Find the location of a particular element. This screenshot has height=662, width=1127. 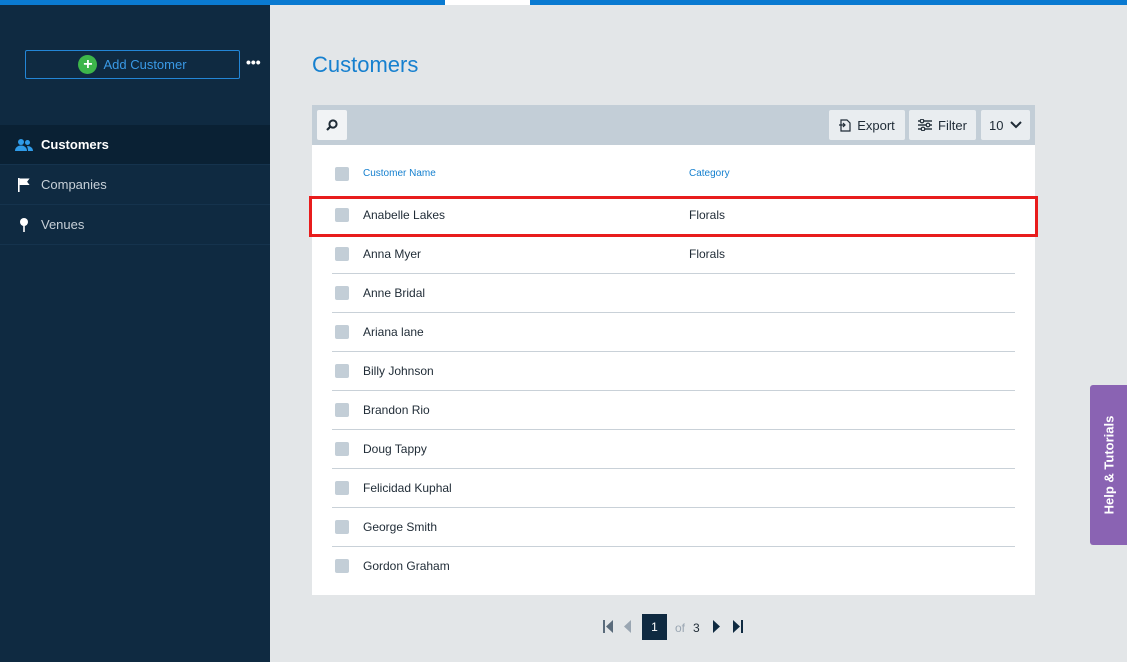

help-tutorials-tab: Help & Tutorials is located at coordinates (1108, 465).